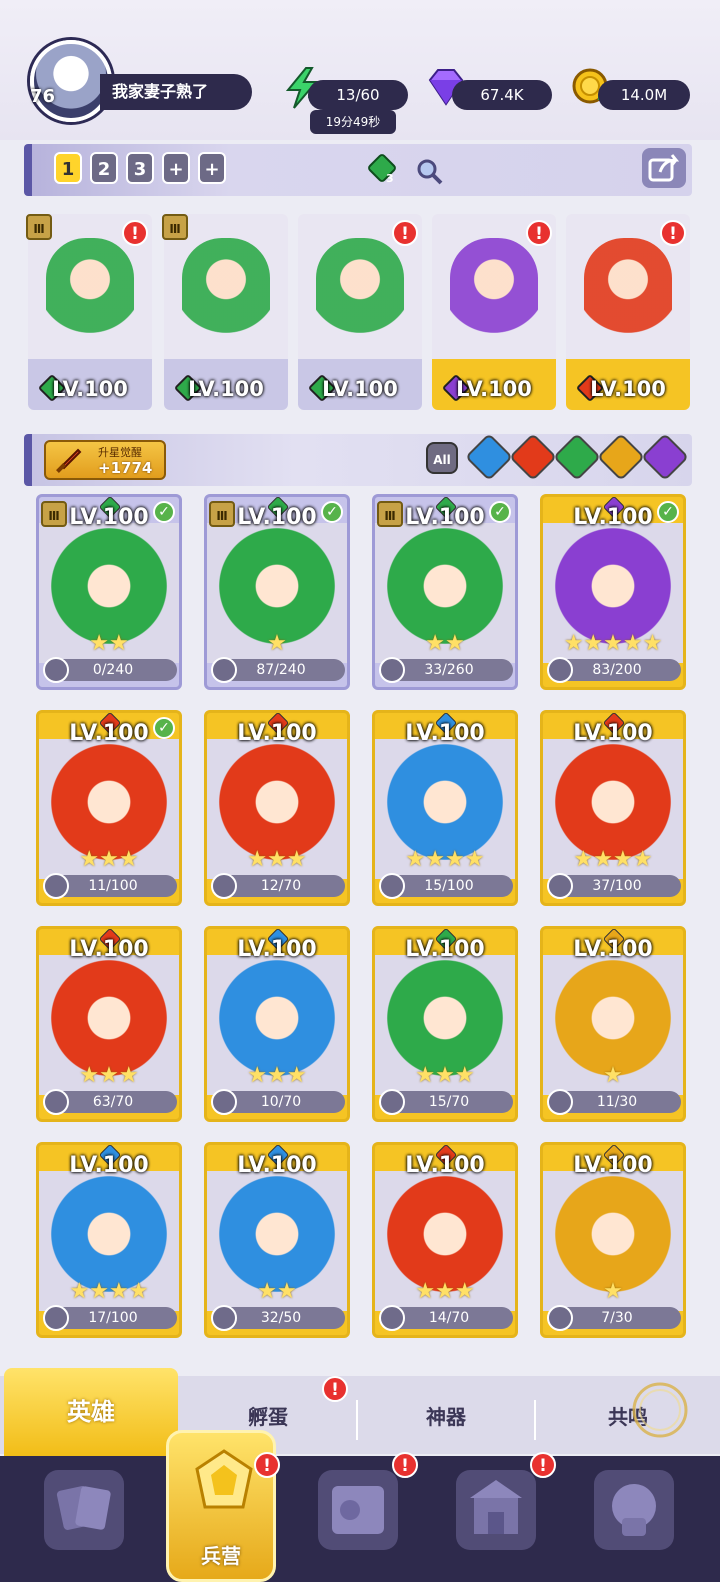 The width and height of the screenshot is (720, 1582). I want to click on team-tab-2: 2, so click(104, 168).